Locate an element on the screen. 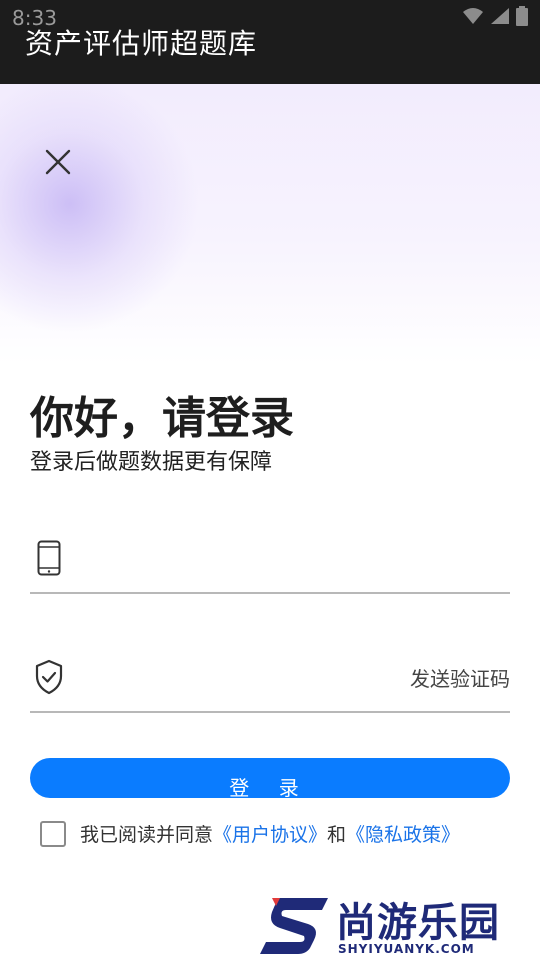 The width and height of the screenshot is (540, 960). phone-icon is located at coordinates (49, 558).